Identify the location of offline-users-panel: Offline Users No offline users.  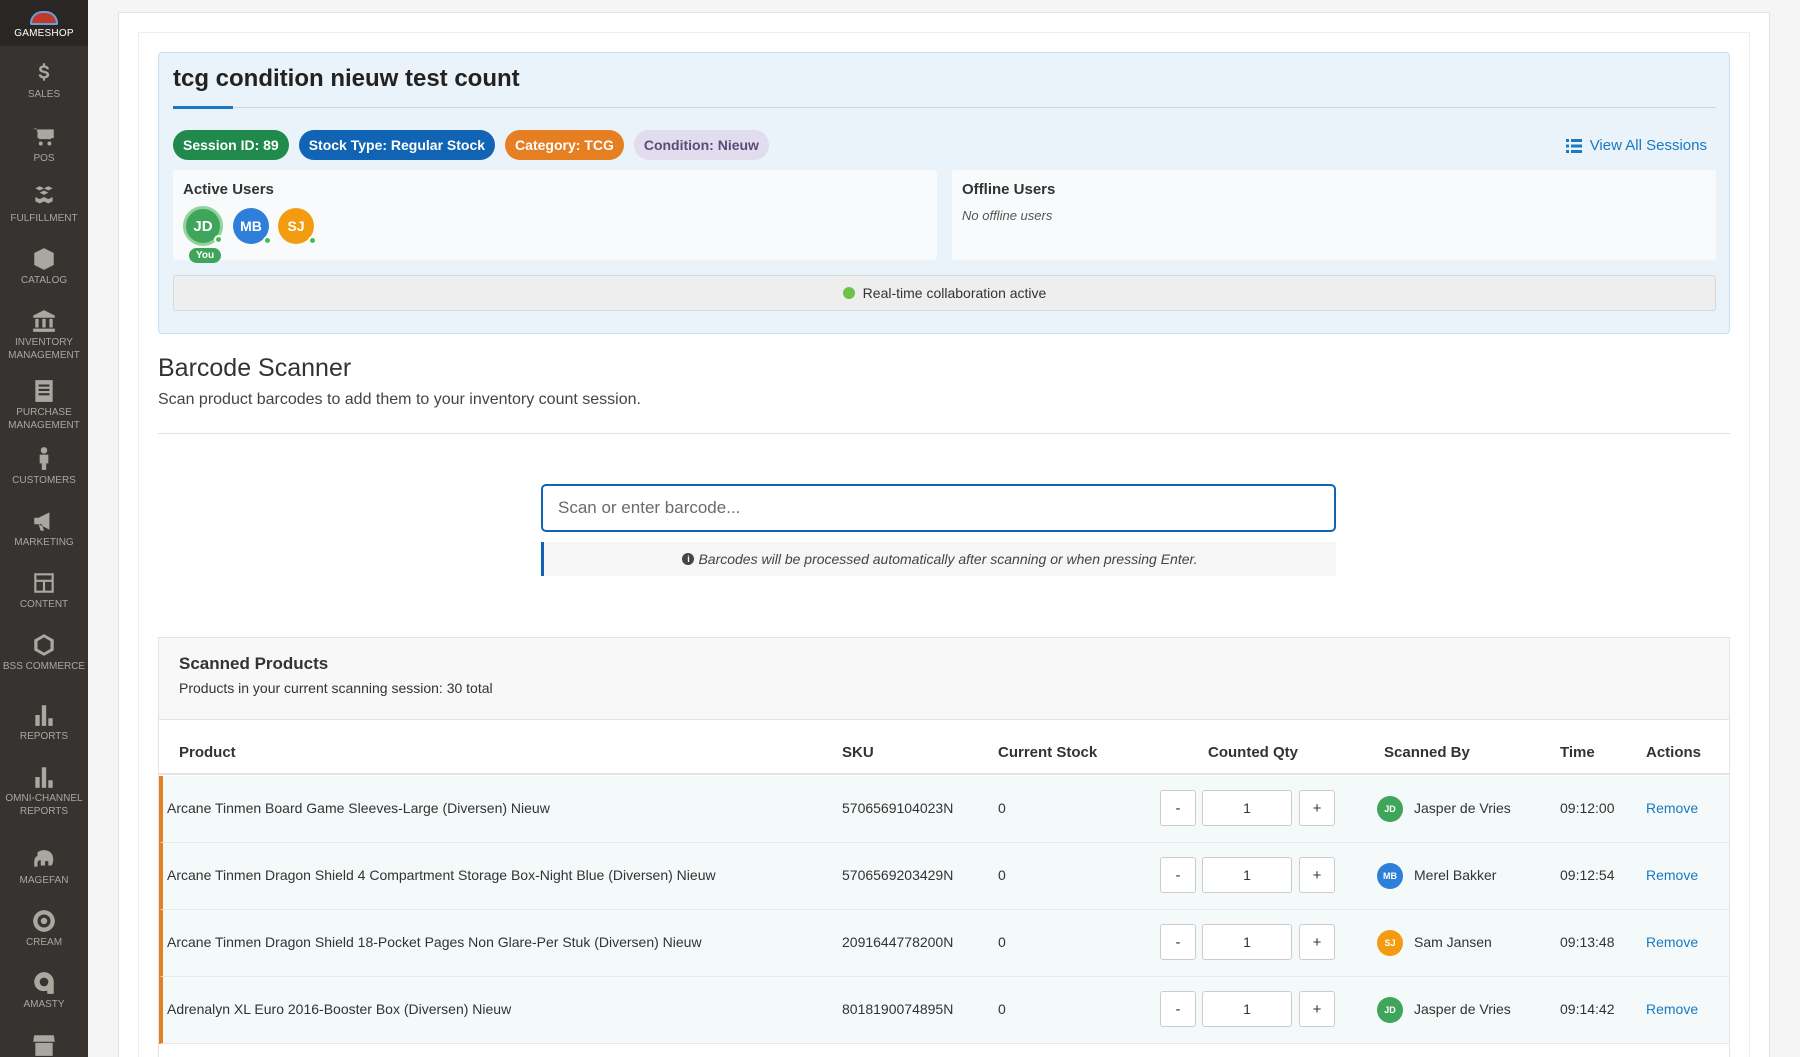
(1334, 215).